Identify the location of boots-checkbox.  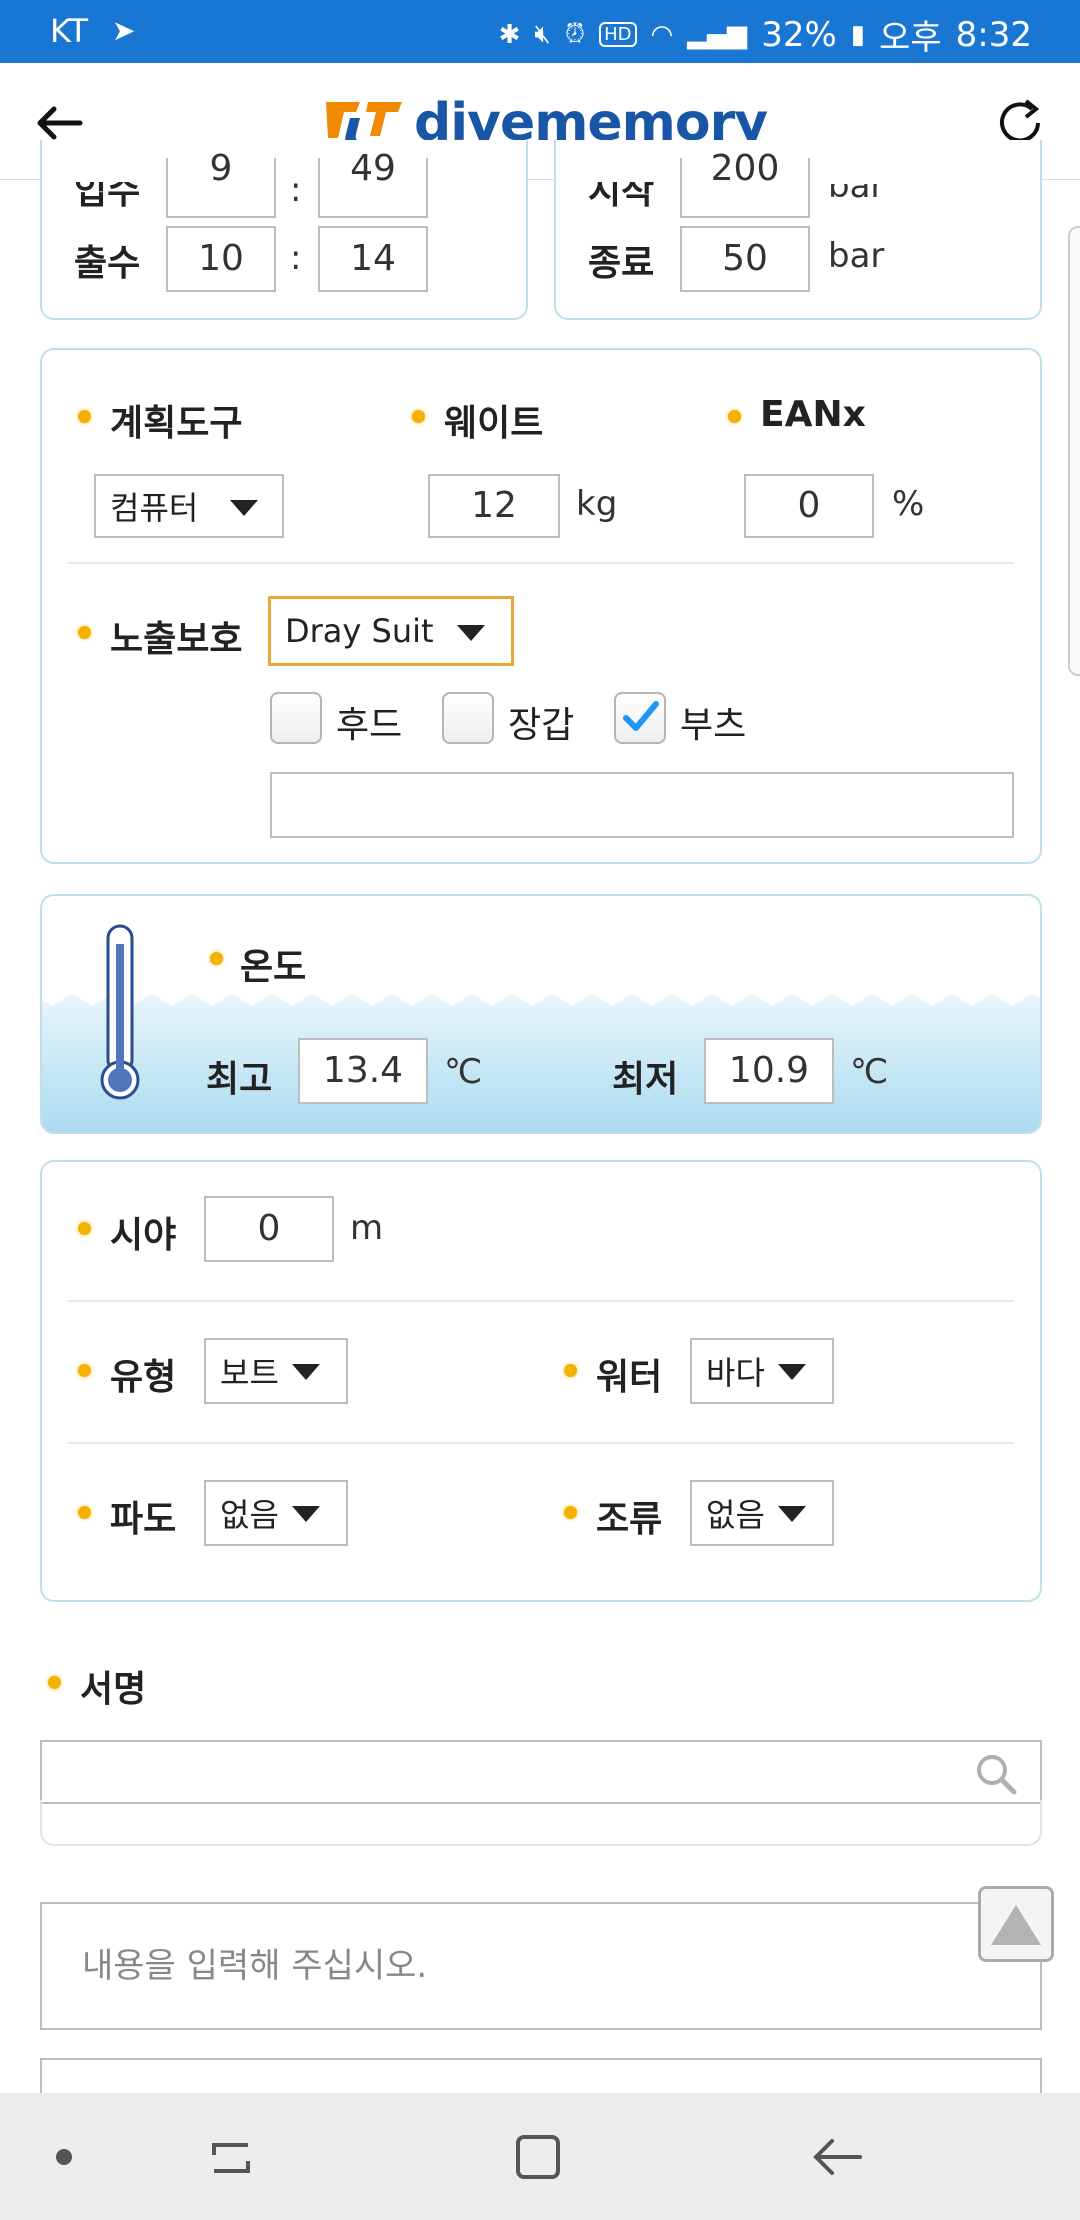
(640, 718).